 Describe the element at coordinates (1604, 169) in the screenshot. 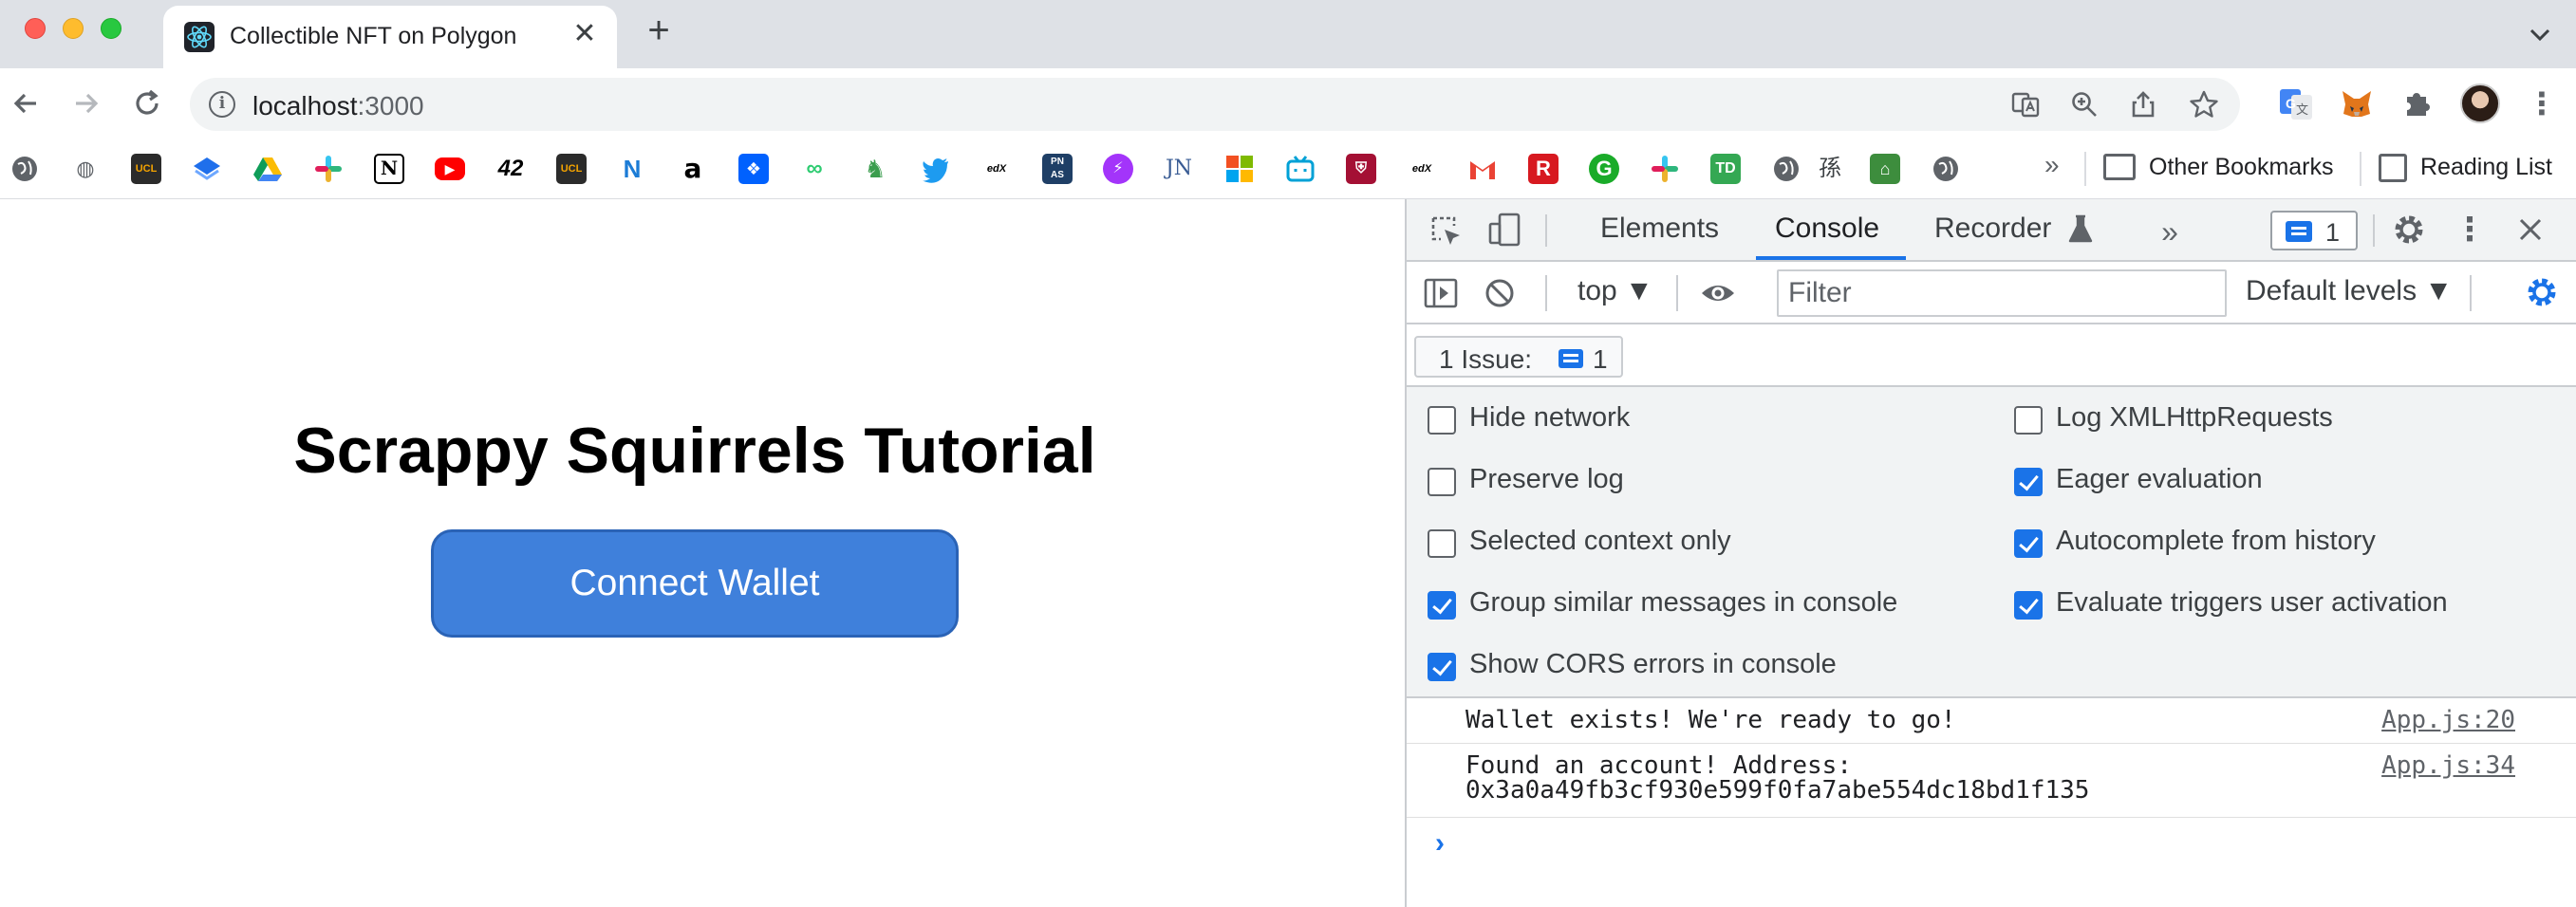

I see `grammarly-icon: G` at that location.